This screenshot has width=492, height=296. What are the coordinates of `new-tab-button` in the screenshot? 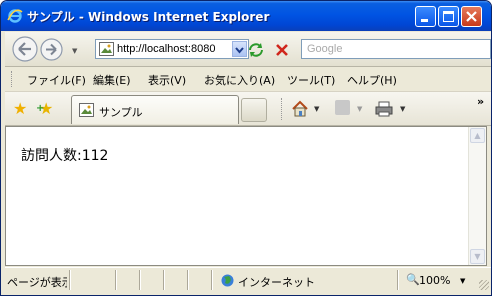 It's located at (254, 110).